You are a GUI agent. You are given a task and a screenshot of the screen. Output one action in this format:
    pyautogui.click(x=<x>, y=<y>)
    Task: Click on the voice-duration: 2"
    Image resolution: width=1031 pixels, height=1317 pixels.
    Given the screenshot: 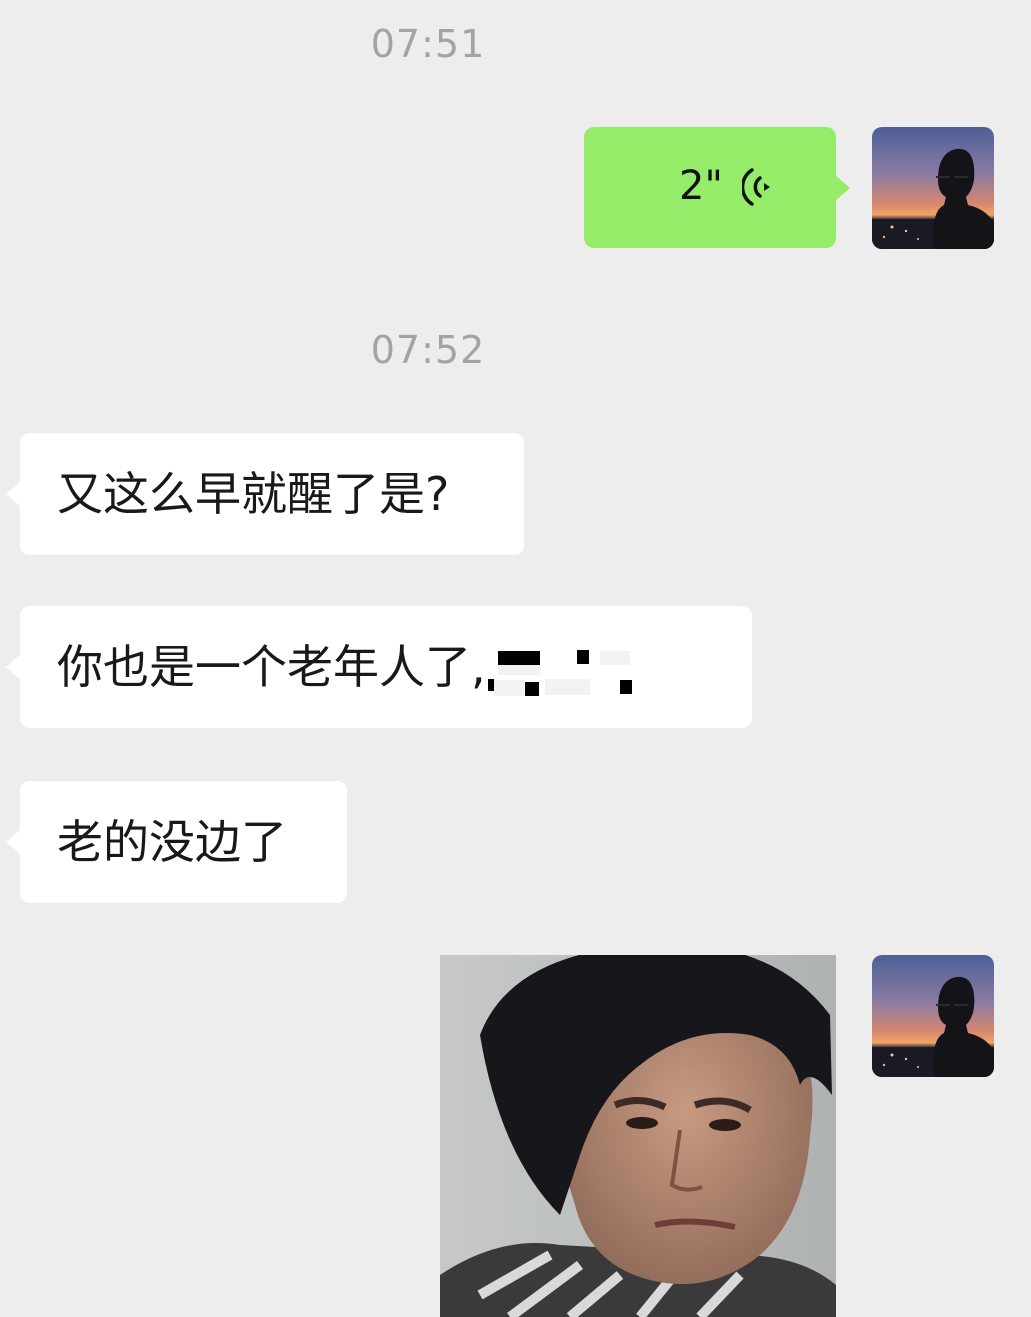 What is the action you would take?
    pyautogui.click(x=701, y=186)
    